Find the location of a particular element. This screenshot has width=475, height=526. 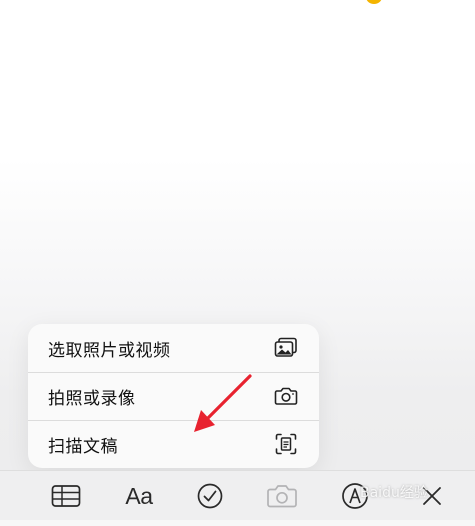

close-icon is located at coordinates (432, 496).